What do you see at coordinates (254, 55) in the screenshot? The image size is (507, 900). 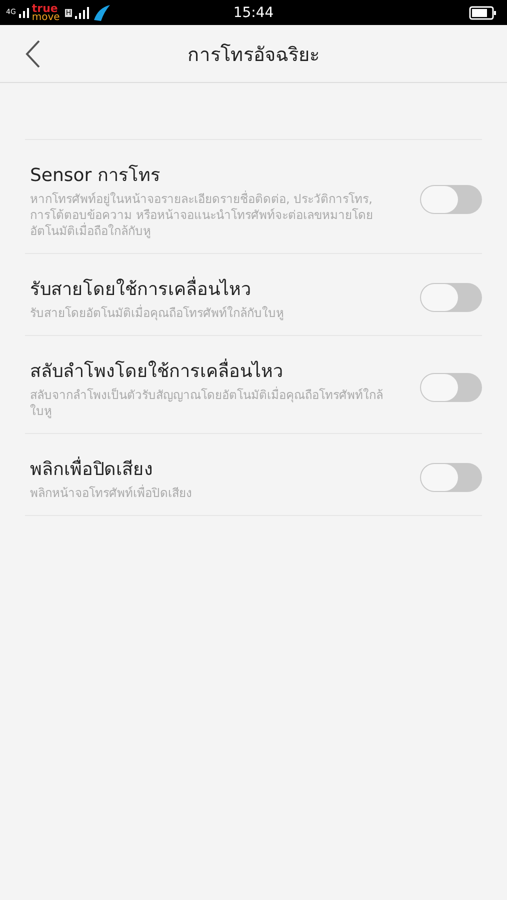 I see `screen-title: การโทรอัจฉริยะ` at bounding box center [254, 55].